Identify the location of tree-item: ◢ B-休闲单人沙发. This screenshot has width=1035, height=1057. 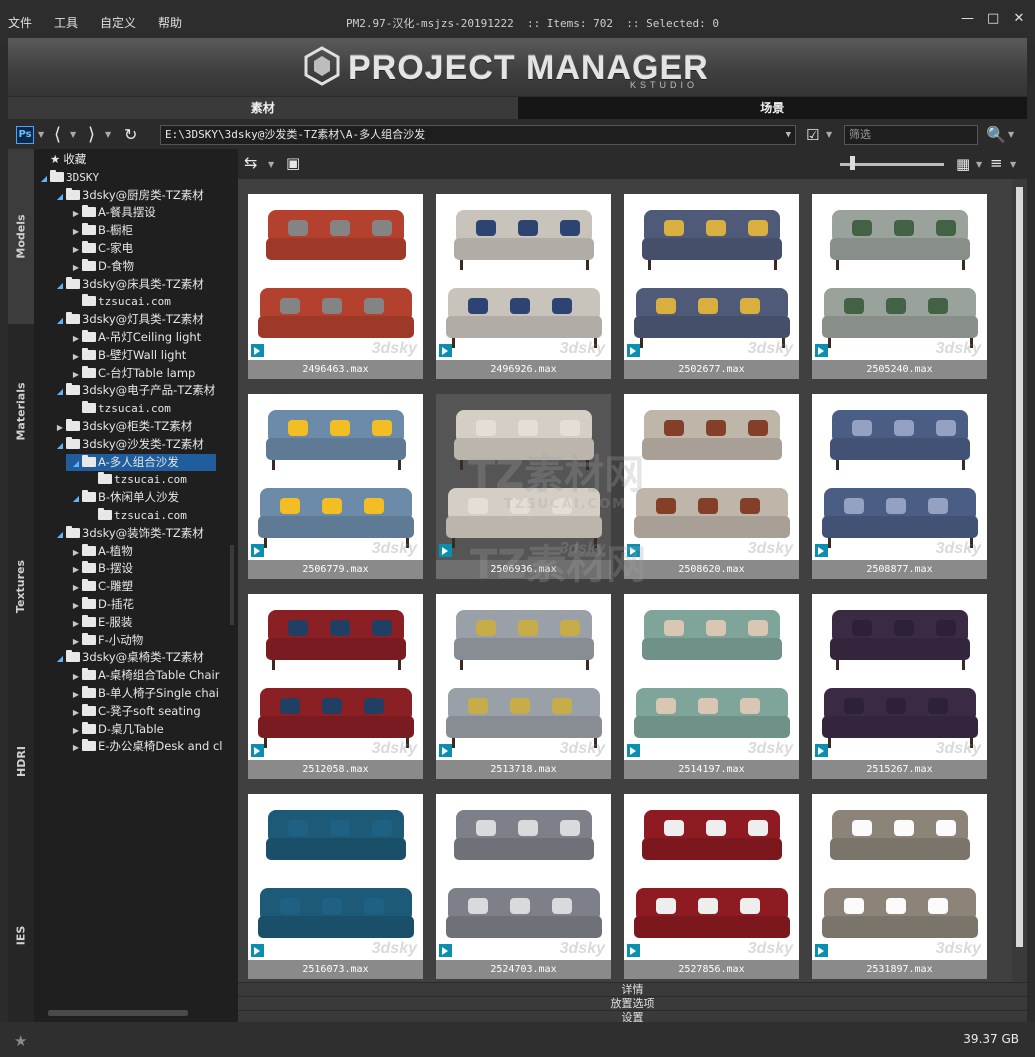
(154, 497).